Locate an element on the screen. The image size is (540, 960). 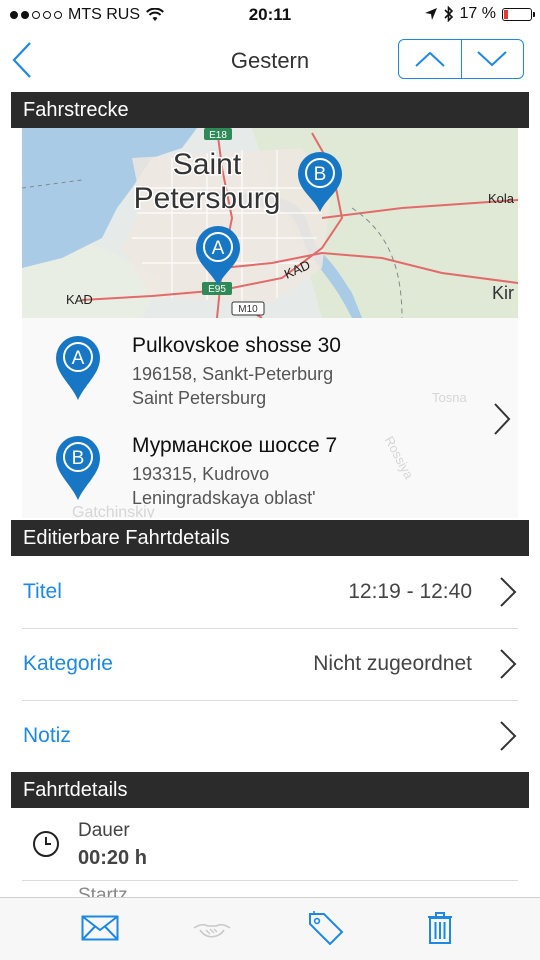
trash-icon is located at coordinates (440, 928).